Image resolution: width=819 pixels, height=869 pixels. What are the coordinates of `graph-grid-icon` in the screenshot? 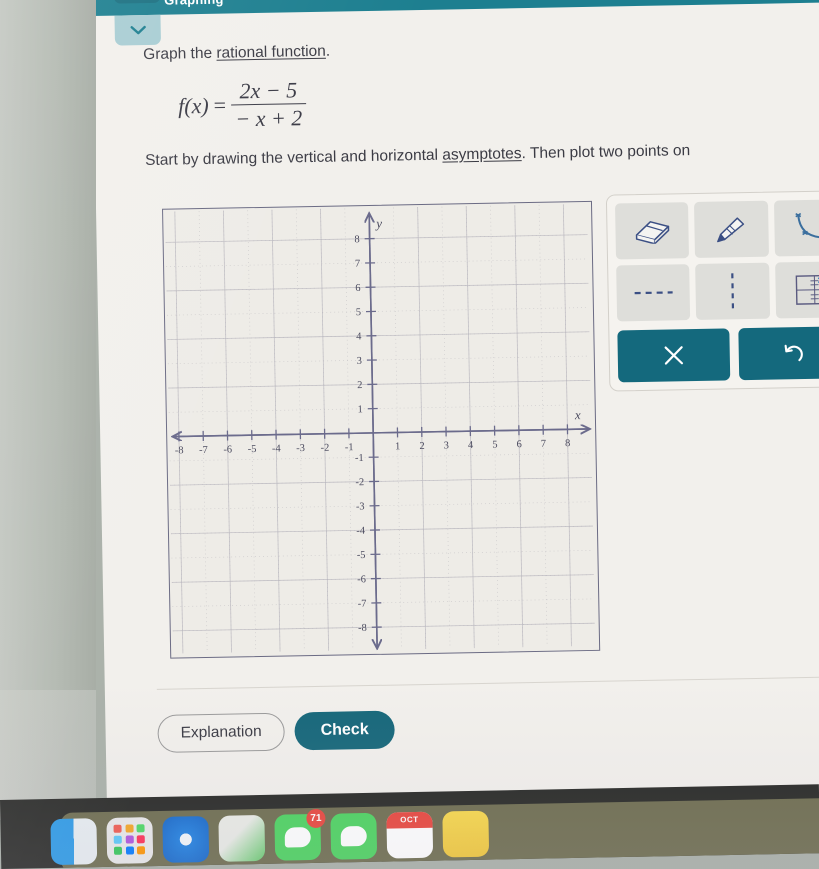 It's located at (807, 289).